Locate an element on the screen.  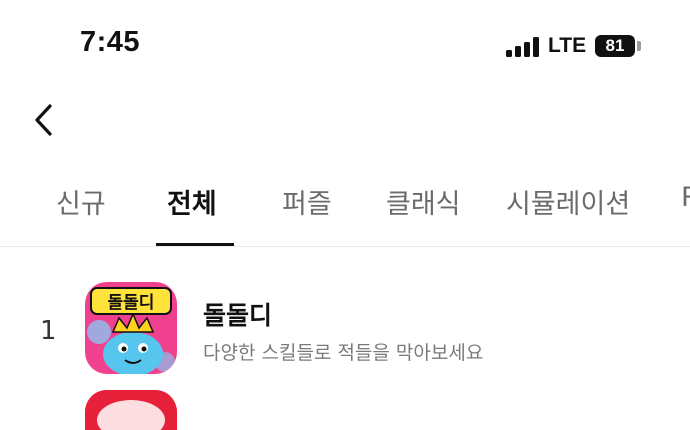
network-label: LTE is located at coordinates (567, 45).